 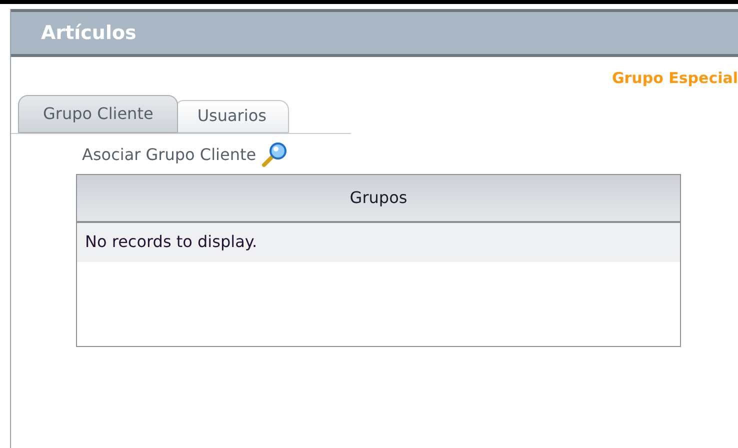 I want to click on column-header: Grupos, so click(x=378, y=197).